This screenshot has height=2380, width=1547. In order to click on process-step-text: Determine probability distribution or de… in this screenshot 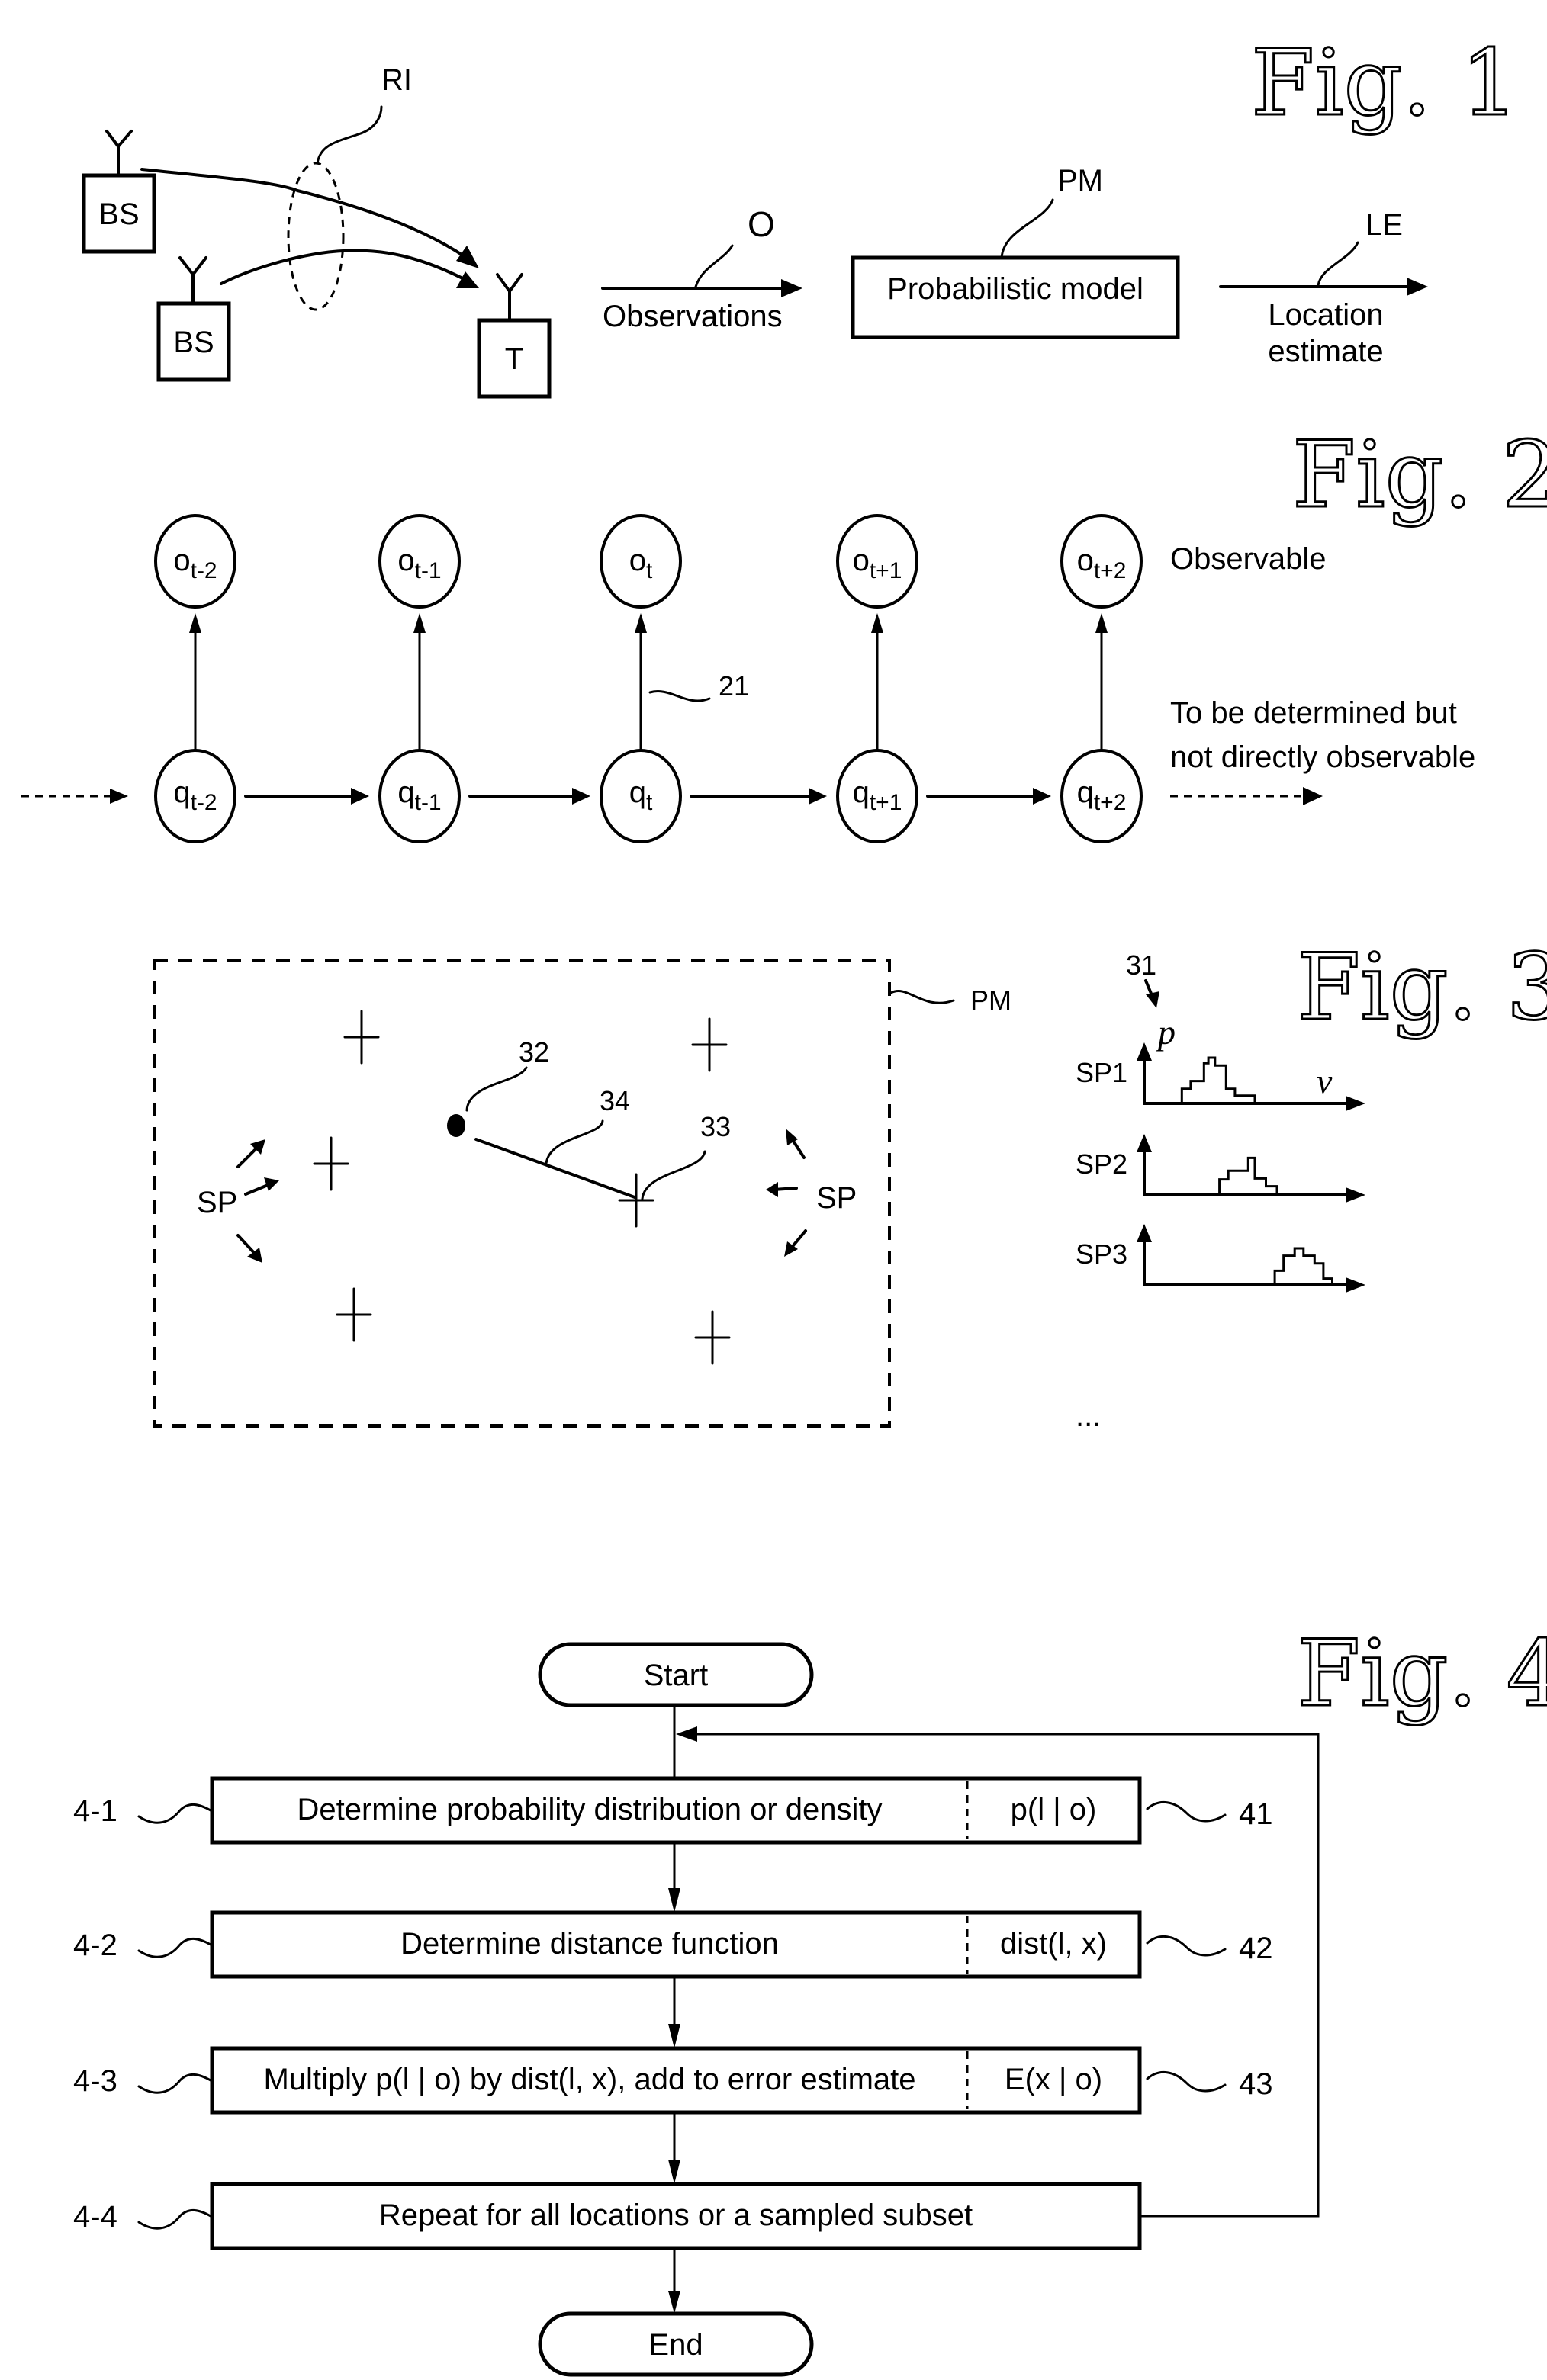, I will do `click(589, 1810)`.